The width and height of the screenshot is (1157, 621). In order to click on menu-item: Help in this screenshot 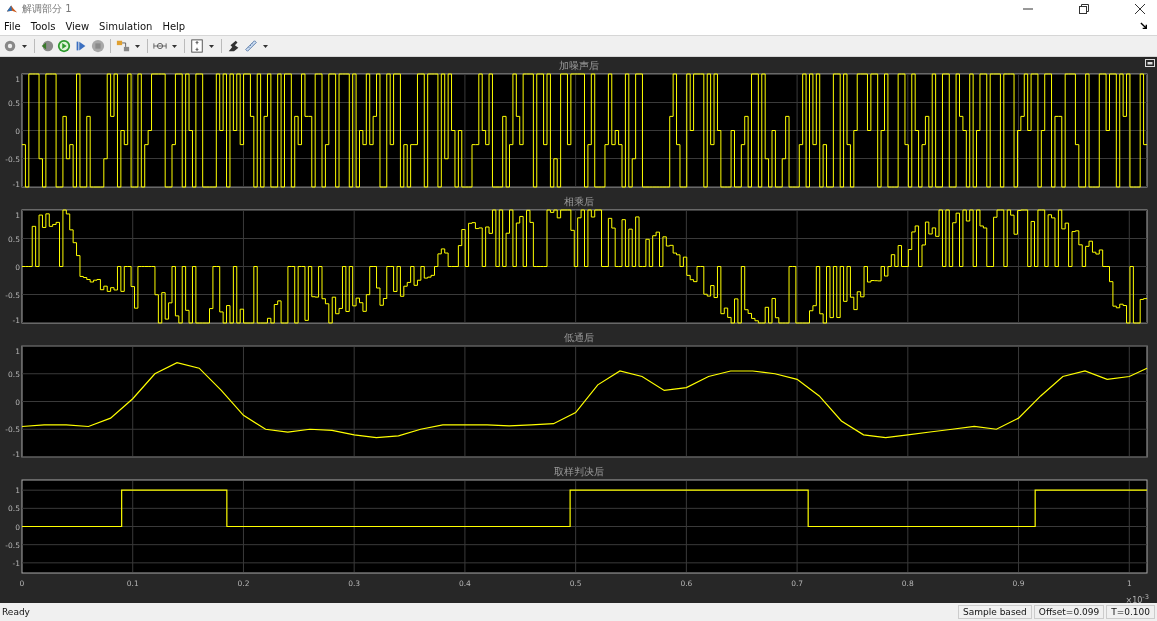, I will do `click(174, 26)`.